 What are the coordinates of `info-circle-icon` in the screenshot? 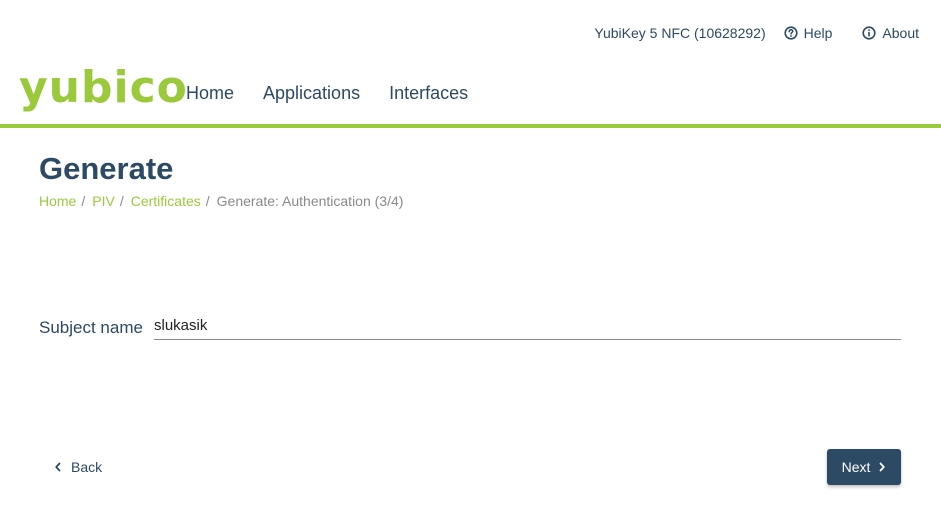 It's located at (869, 33).